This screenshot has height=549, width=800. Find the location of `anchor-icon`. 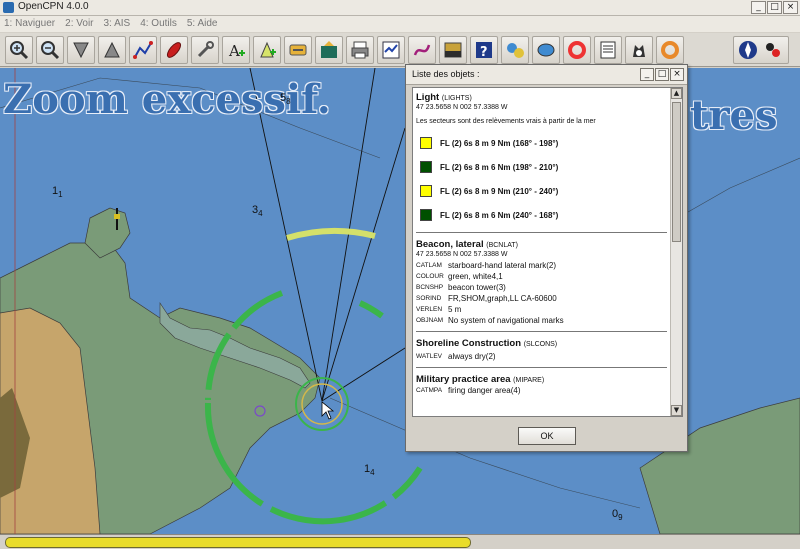

anchor-icon is located at coordinates (298, 50).